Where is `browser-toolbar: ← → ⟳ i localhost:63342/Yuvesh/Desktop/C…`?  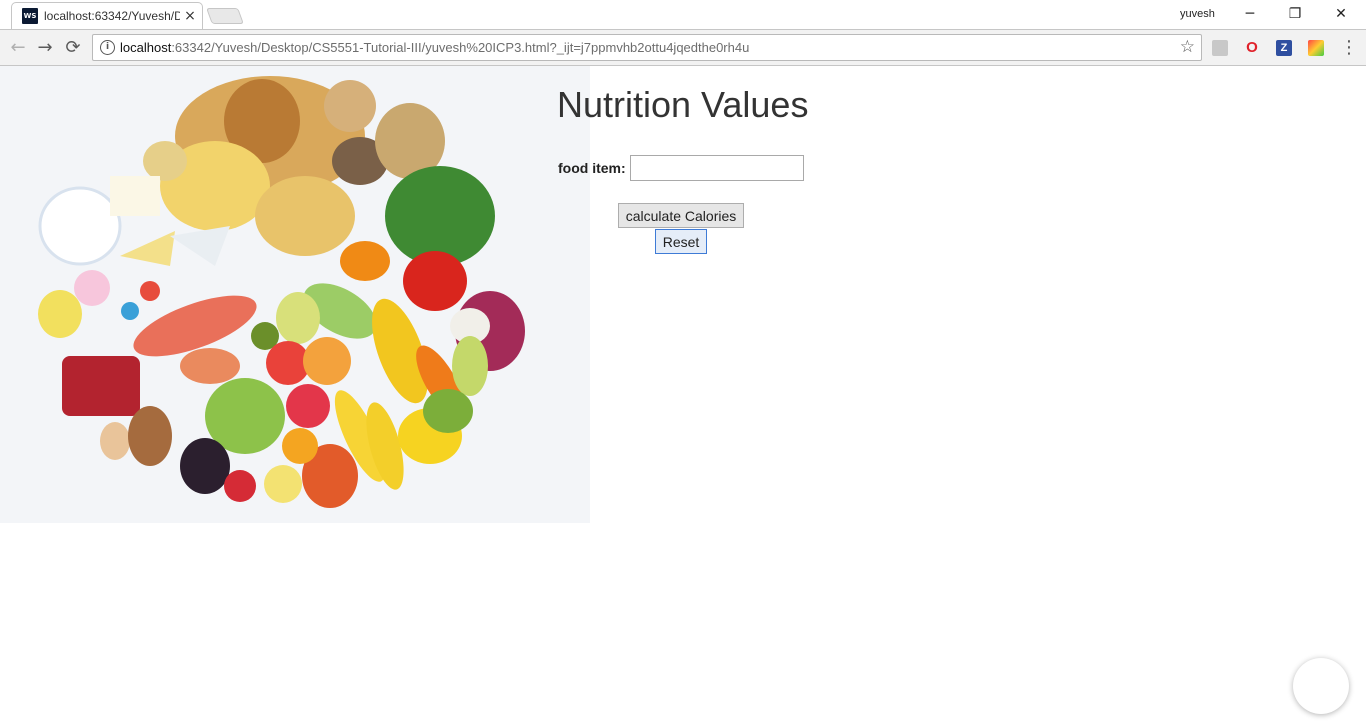 browser-toolbar: ← → ⟳ i localhost:63342/Yuvesh/Desktop/C… is located at coordinates (683, 47).